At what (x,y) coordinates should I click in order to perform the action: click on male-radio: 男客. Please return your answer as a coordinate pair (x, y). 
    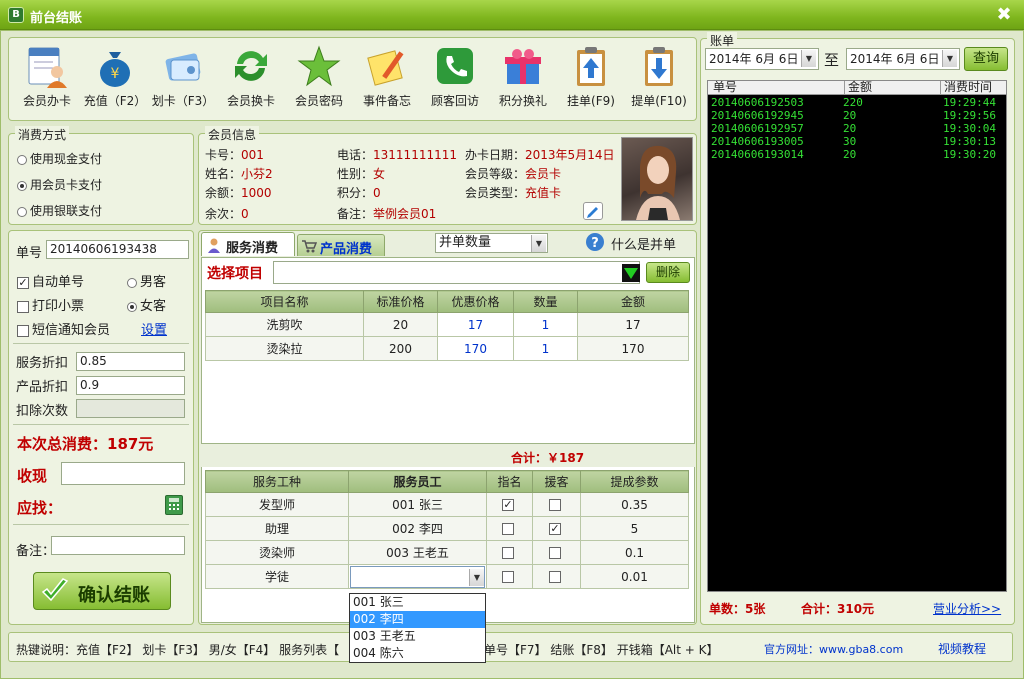
    Looking at the image, I should click on (146, 280).